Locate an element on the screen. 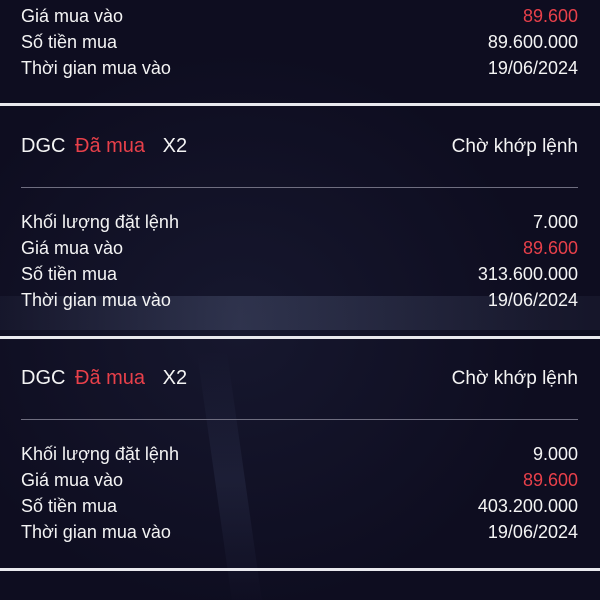 The width and height of the screenshot is (600, 600). buy-amount-row: Số tiền mua 403.200.000 is located at coordinates (299, 506).